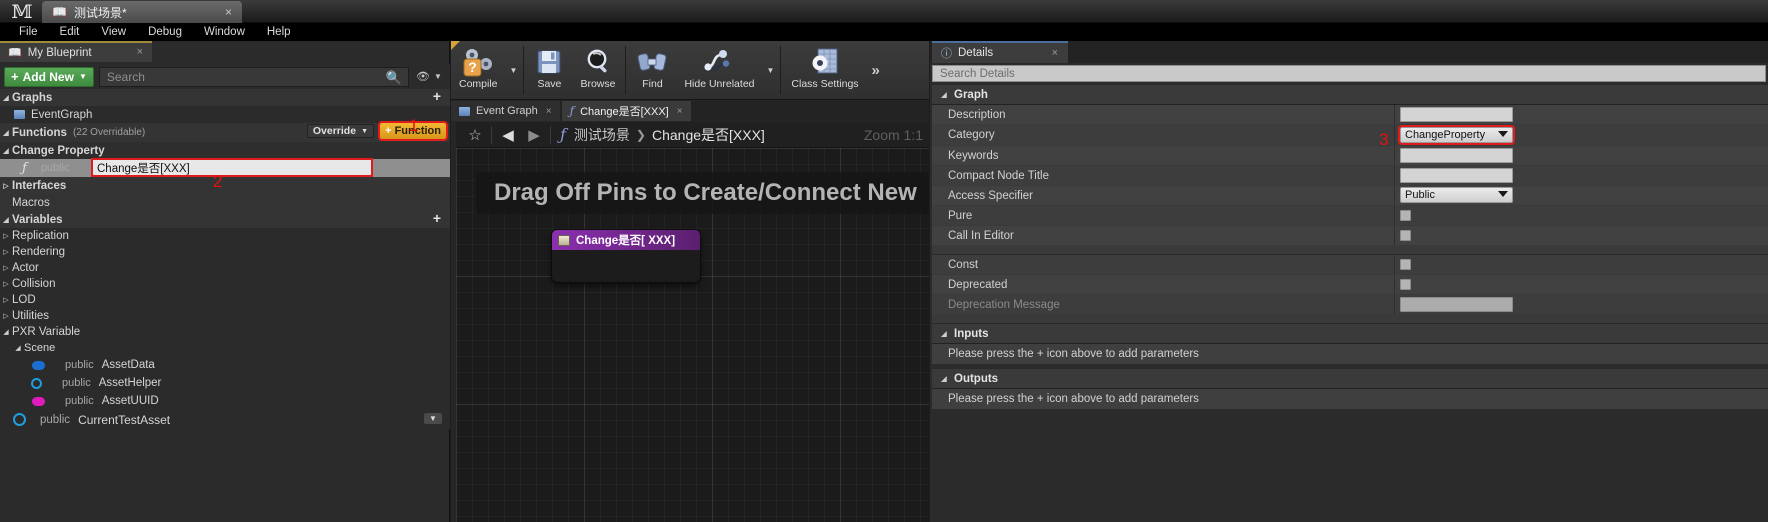 The image size is (1768, 522). I want to click on back-arrow-icon: ◀, so click(508, 135).